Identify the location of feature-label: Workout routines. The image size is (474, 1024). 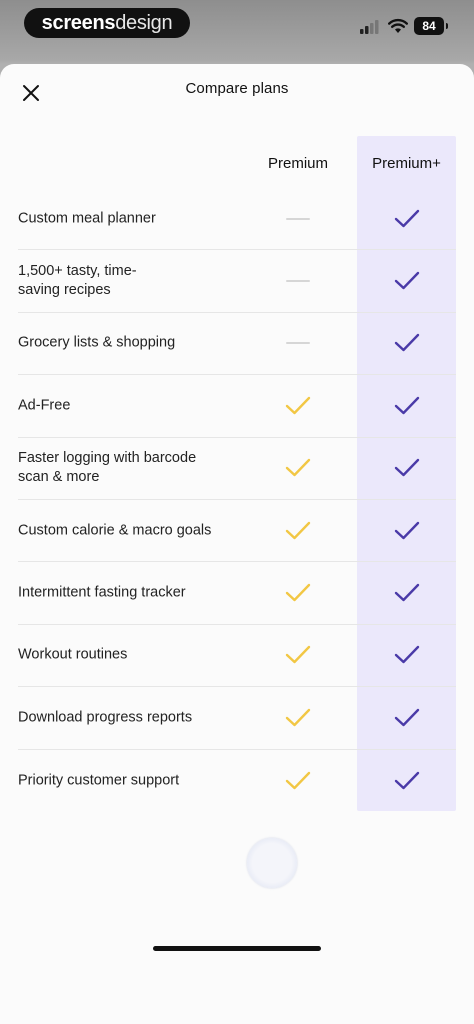
(73, 654).